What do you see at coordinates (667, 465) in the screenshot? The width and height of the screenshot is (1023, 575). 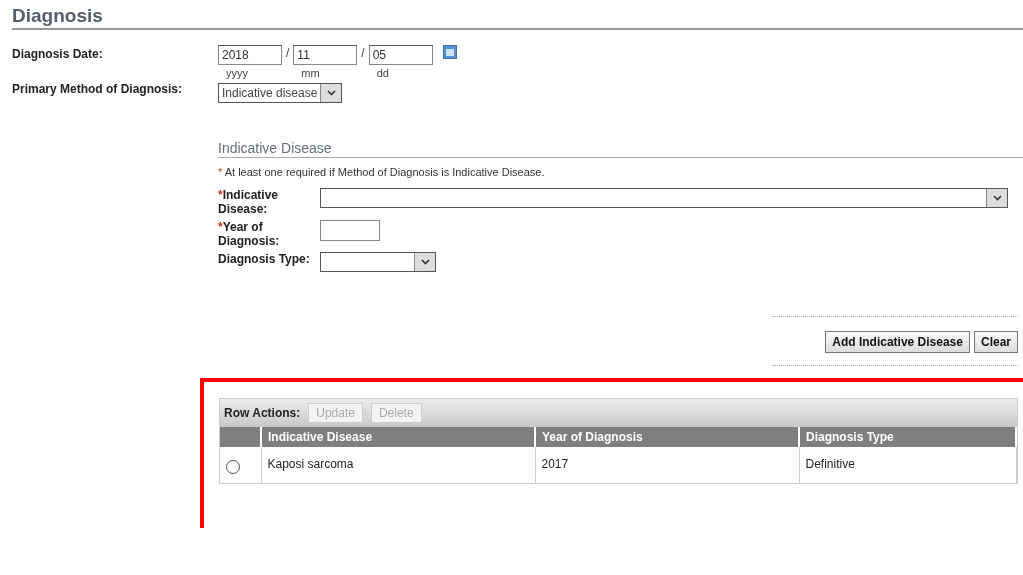 I see `table-cell: 2017` at bounding box center [667, 465].